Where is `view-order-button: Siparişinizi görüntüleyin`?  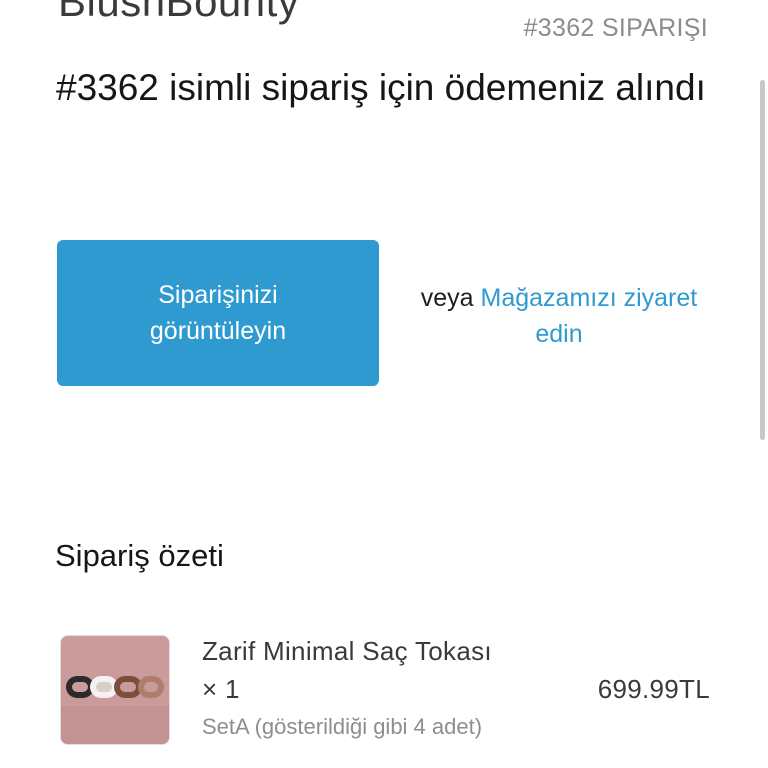
view-order-button: Siparişinizi görüntüleyin is located at coordinates (218, 313).